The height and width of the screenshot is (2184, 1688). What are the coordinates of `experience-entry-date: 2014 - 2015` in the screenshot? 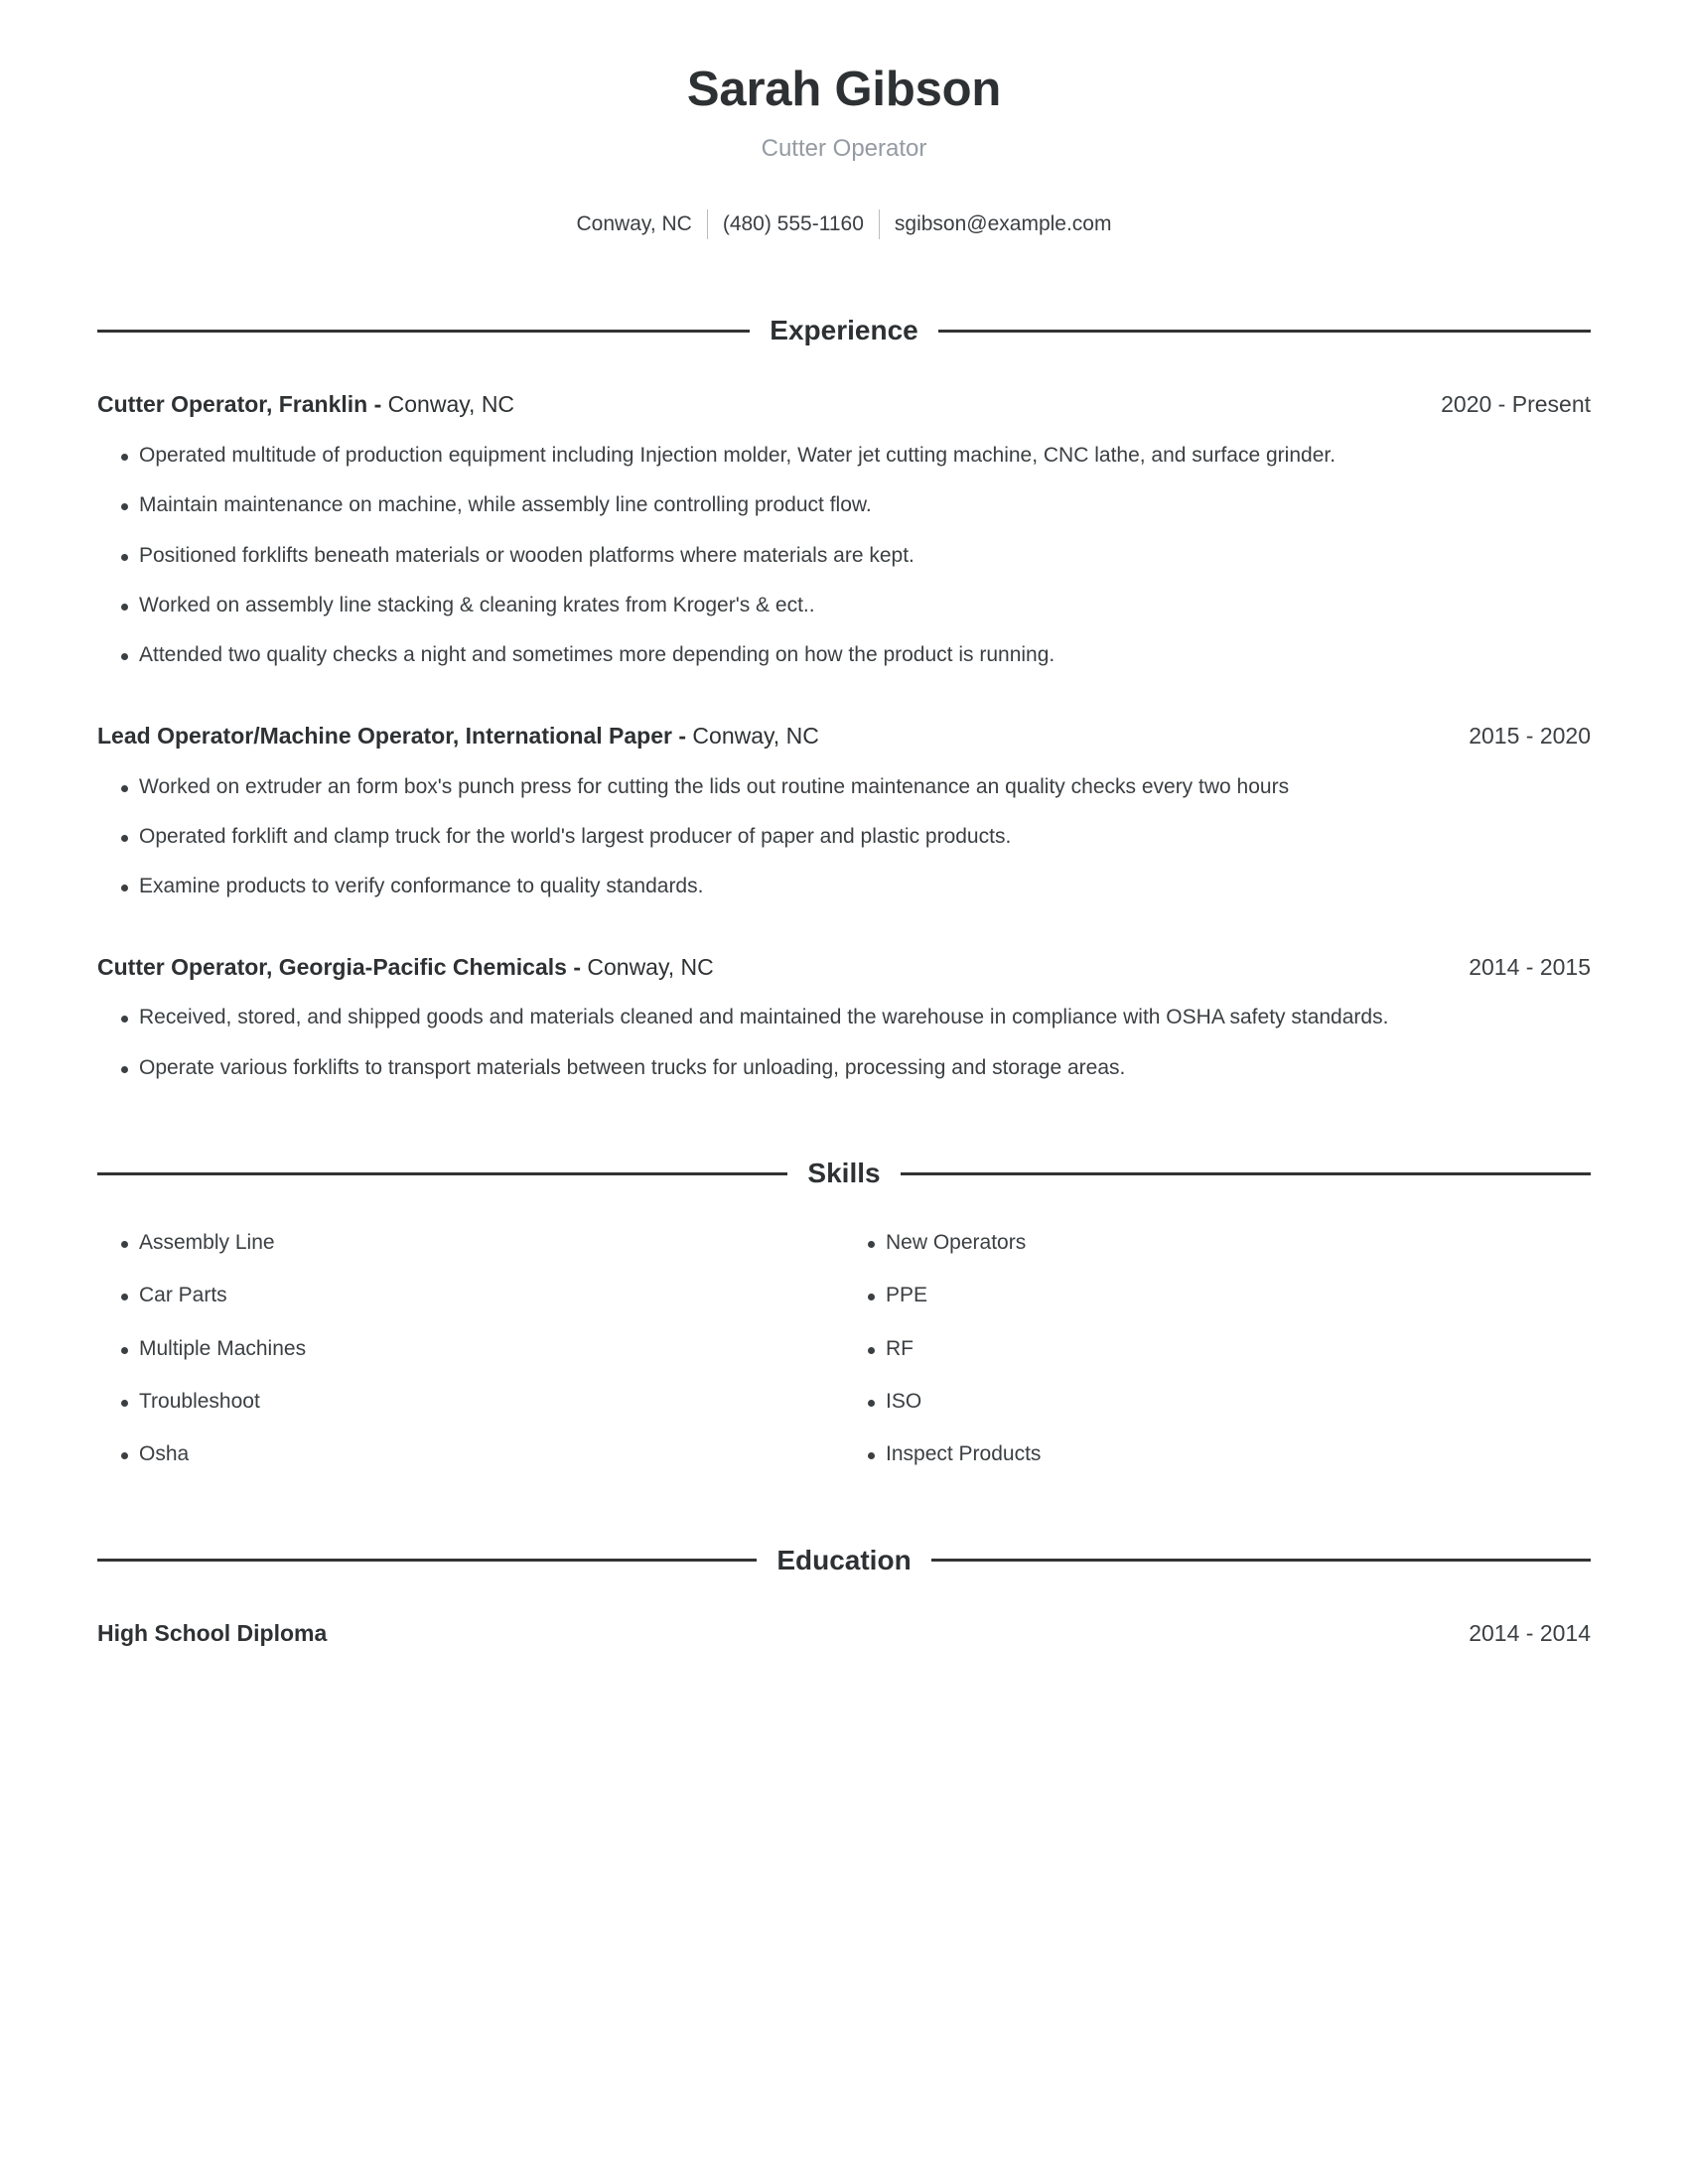 It's located at (1530, 966).